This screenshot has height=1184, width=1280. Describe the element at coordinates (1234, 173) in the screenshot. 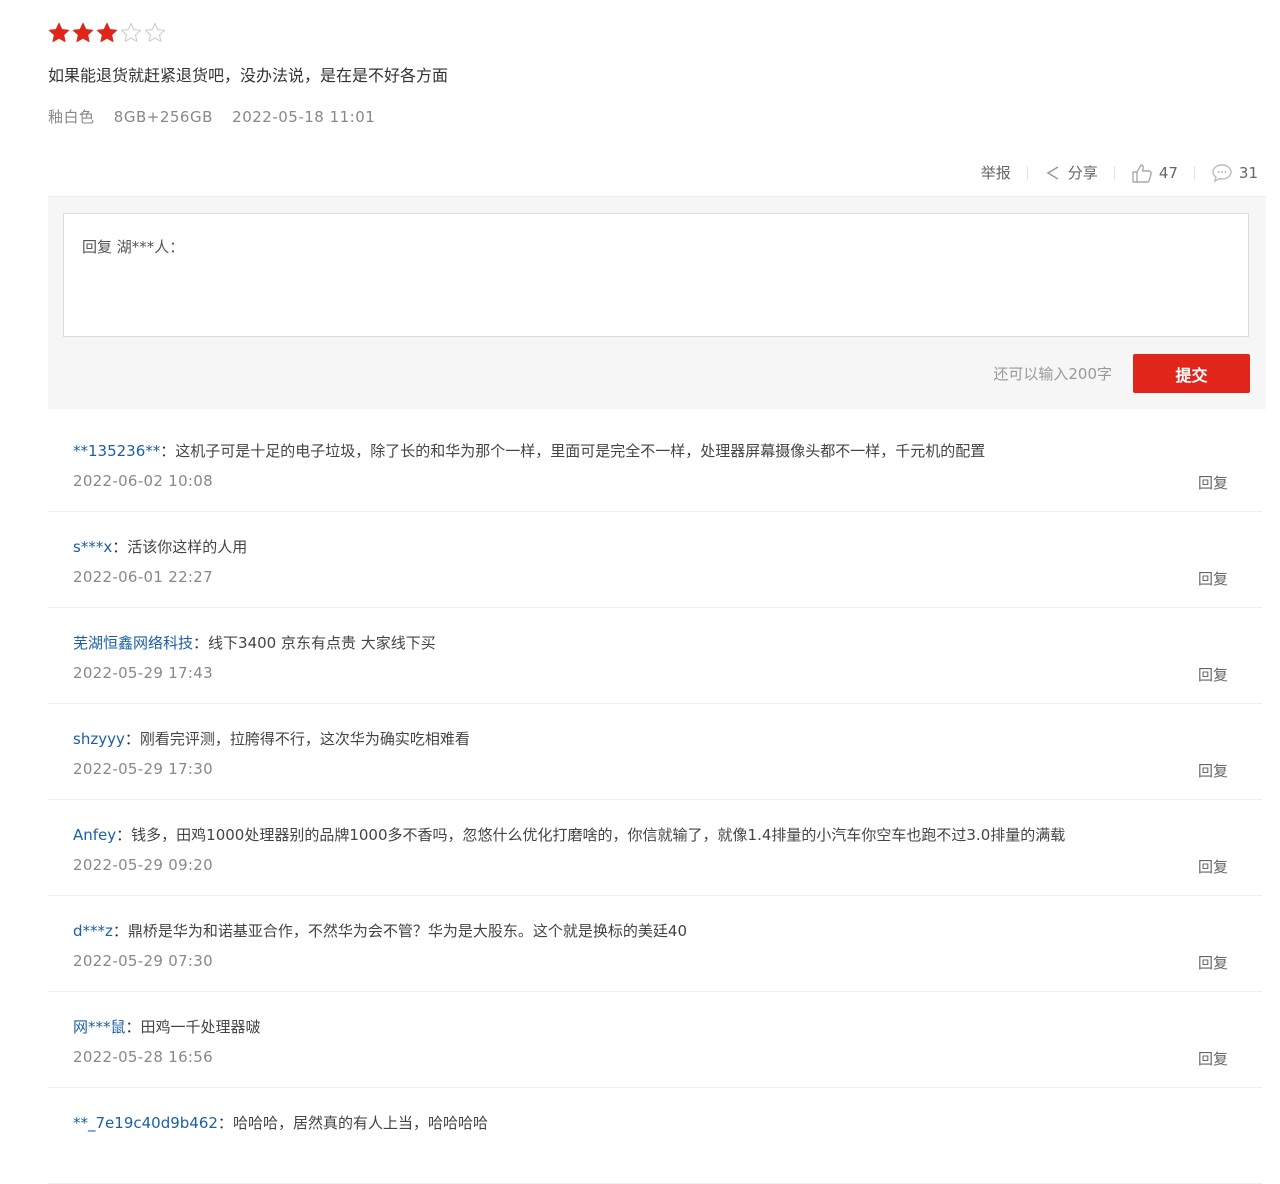

I see `comment-button: 31` at that location.